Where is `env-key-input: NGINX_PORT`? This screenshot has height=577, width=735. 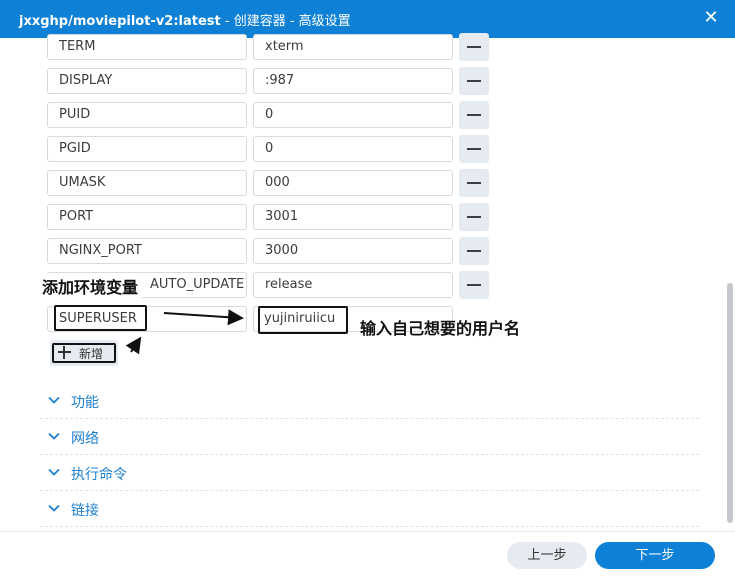 env-key-input: NGINX_PORT is located at coordinates (147, 251).